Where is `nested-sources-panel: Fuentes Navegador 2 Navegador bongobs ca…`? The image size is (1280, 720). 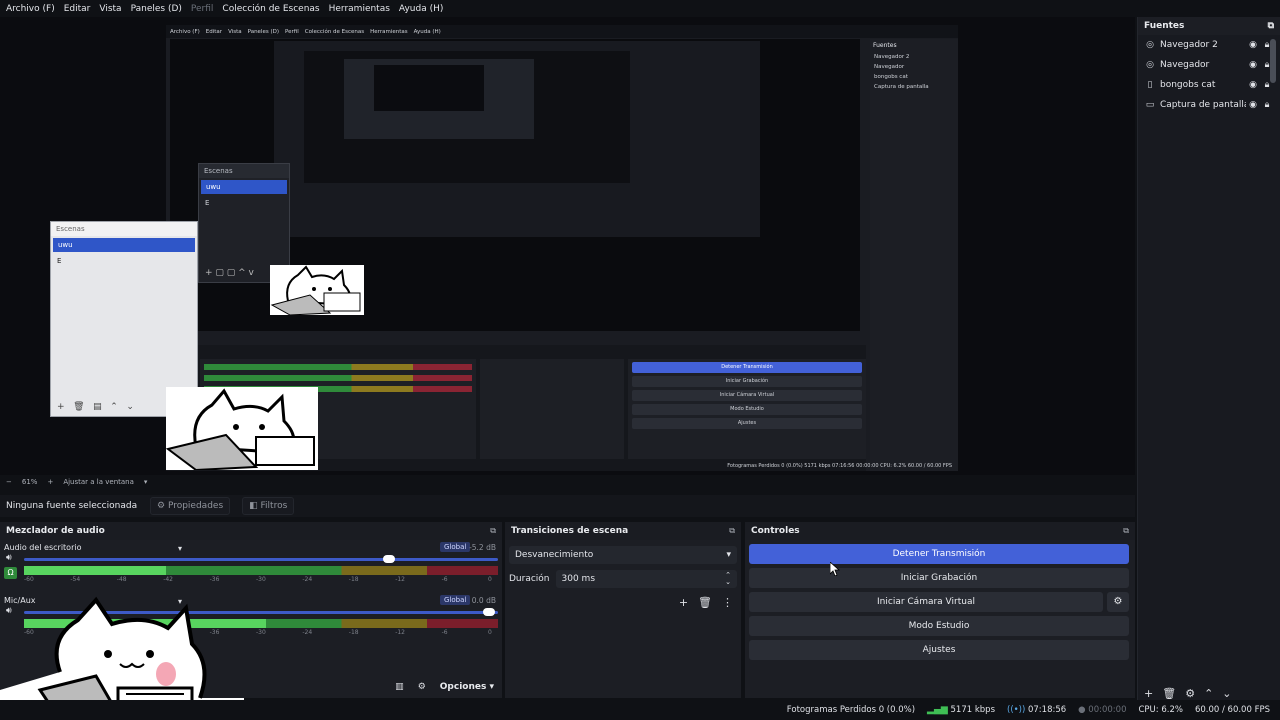 nested-sources-panel: Fuentes Navegador 2 Navegador bongobs ca… is located at coordinates (914, 255).